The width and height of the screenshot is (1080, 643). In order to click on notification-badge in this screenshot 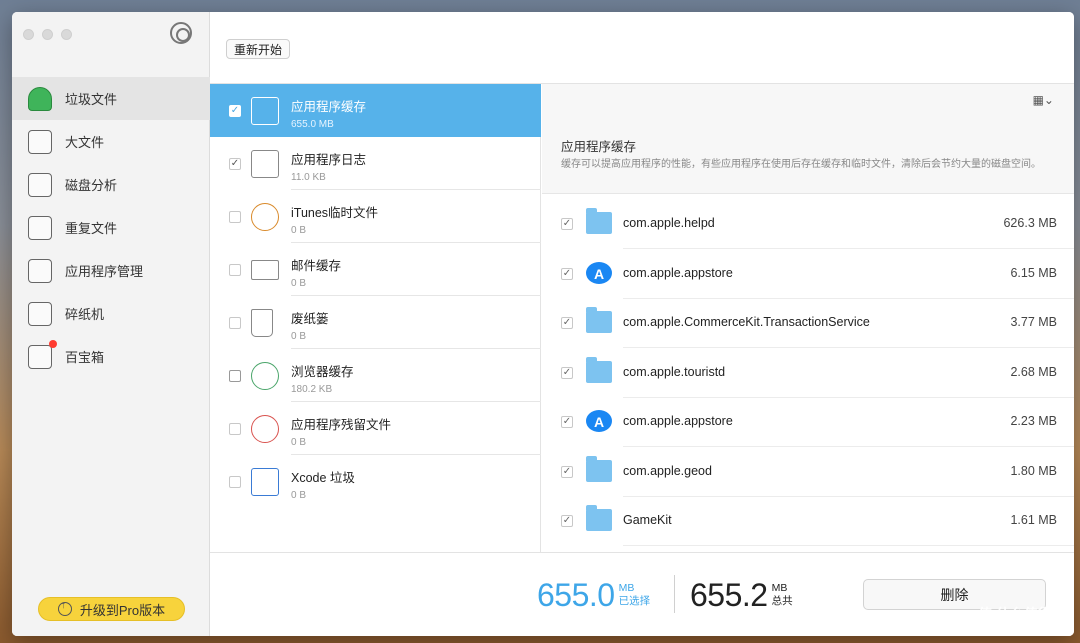, I will do `click(53, 343)`.